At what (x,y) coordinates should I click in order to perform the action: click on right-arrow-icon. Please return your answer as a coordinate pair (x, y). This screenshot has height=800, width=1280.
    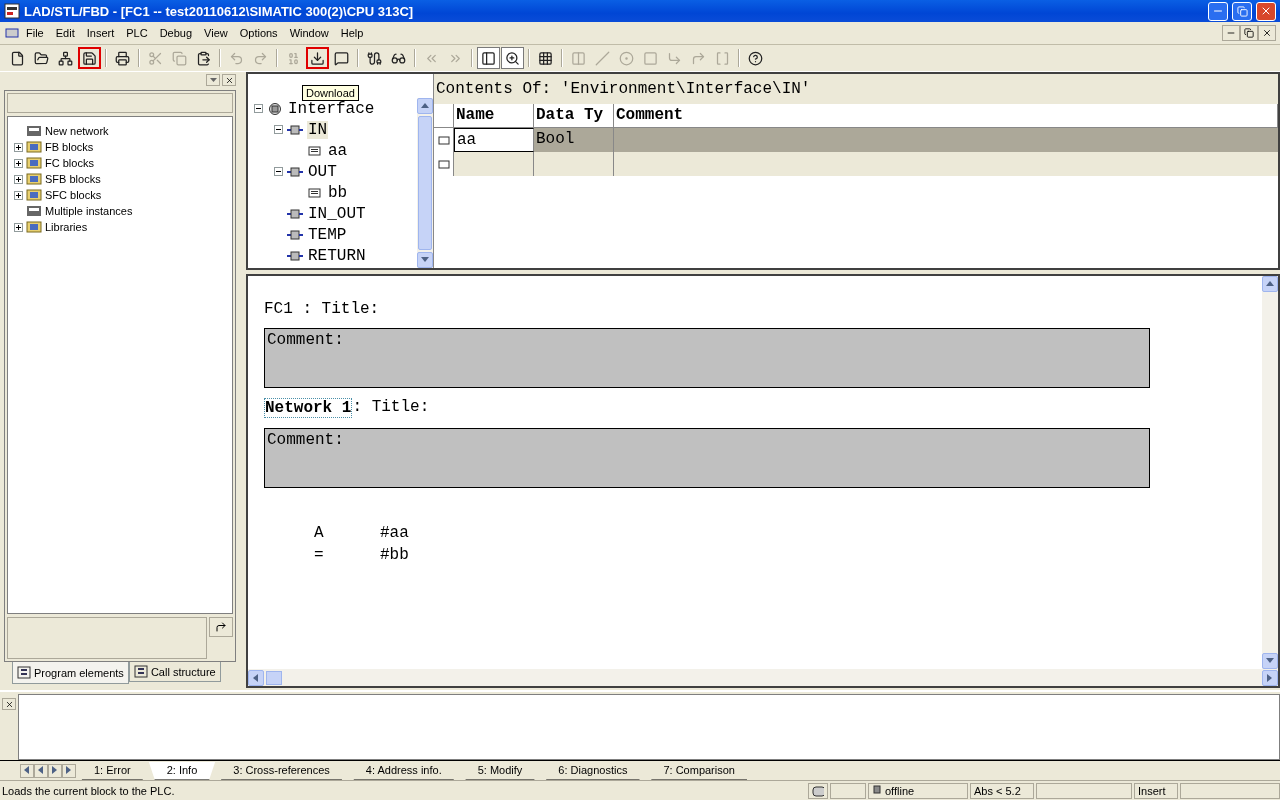
    Looking at the image, I should click on (1270, 677).